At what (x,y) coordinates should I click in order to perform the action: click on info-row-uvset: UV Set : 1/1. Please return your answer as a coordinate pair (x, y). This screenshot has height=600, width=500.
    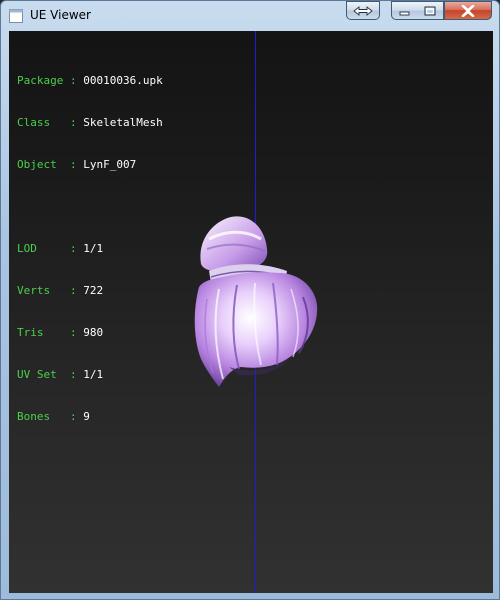
    Looking at the image, I should click on (90, 375).